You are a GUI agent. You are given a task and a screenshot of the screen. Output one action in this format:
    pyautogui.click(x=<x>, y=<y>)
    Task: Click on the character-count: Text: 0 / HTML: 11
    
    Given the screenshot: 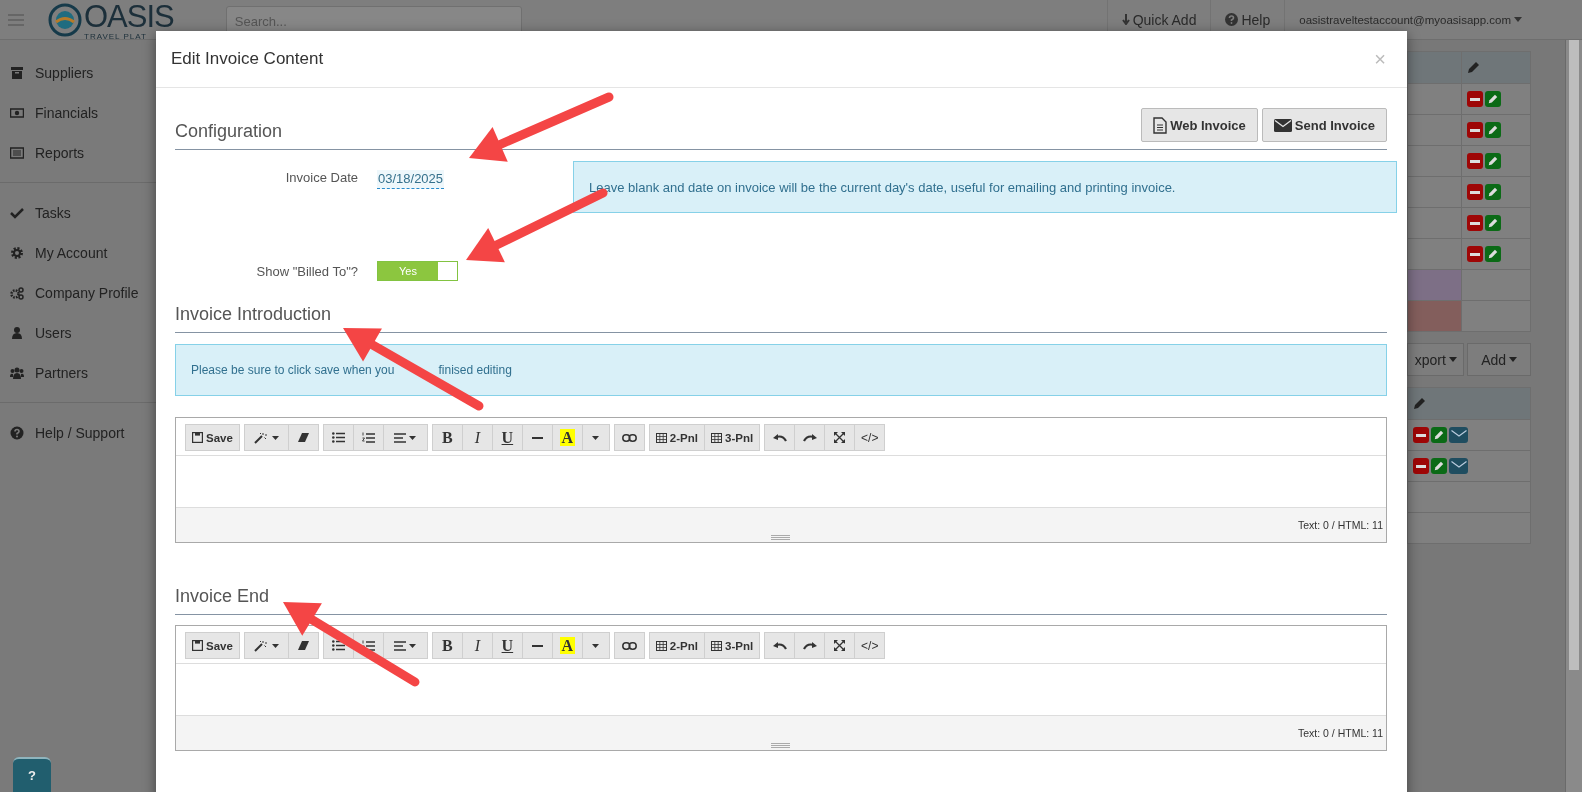 What is the action you would take?
    pyautogui.click(x=1340, y=733)
    